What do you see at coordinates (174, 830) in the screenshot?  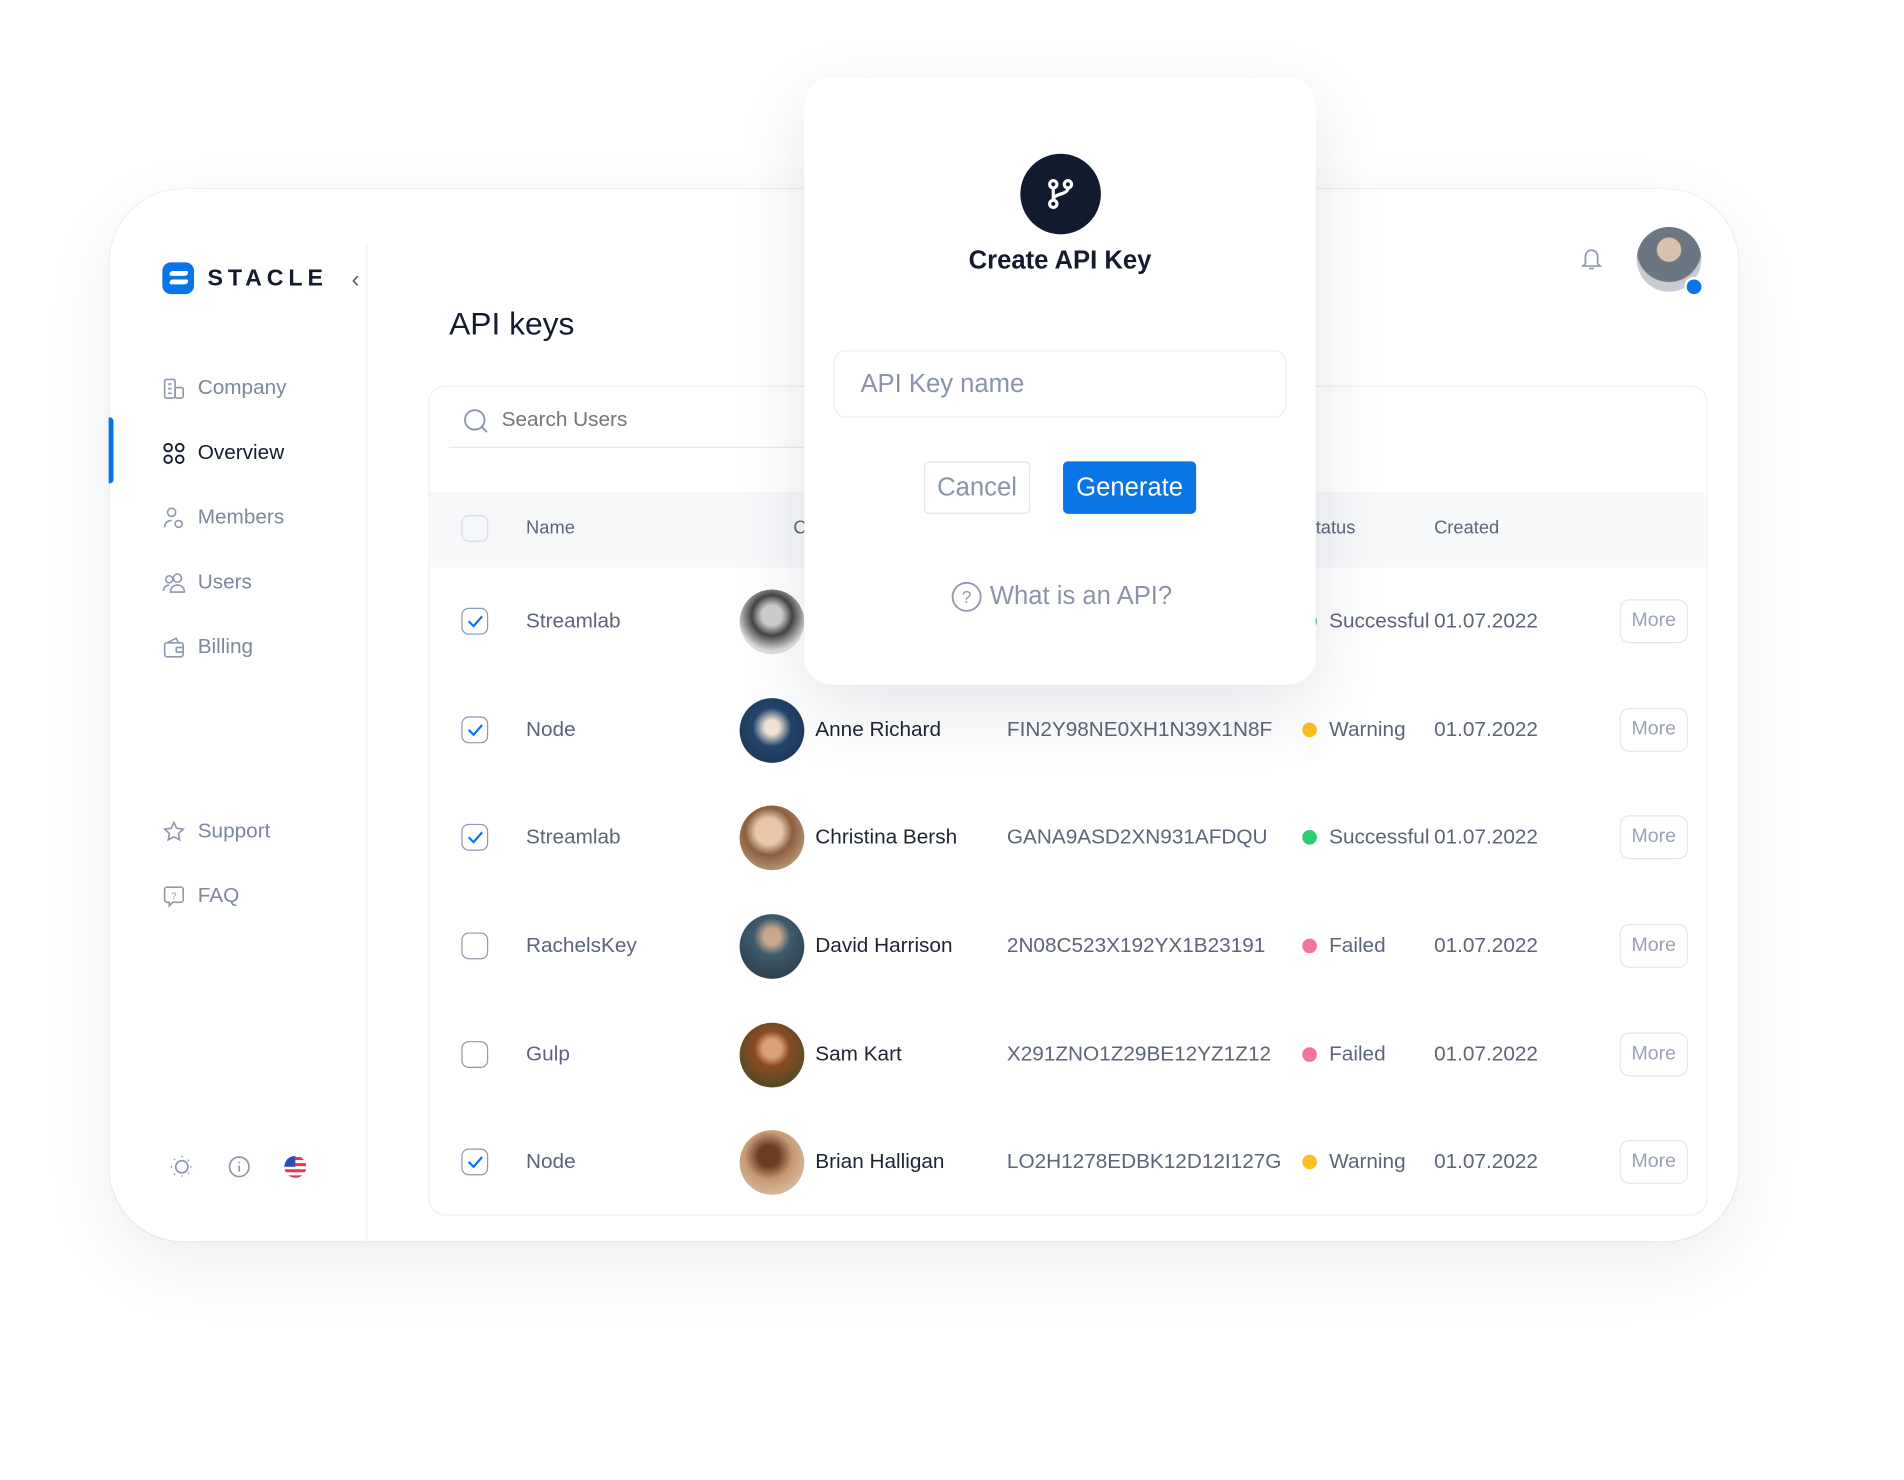 I see `star-icon` at bounding box center [174, 830].